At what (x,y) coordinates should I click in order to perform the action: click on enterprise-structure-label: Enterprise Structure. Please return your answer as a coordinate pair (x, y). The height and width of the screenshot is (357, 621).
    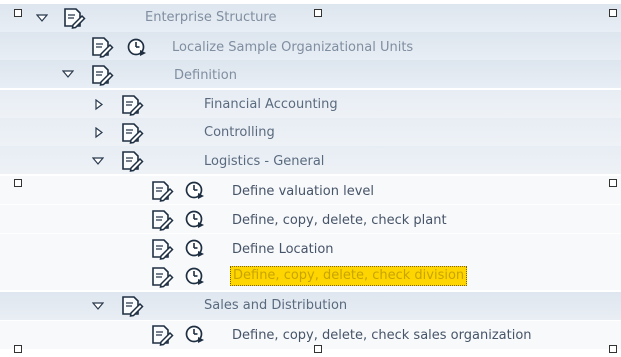
    Looking at the image, I should click on (211, 17).